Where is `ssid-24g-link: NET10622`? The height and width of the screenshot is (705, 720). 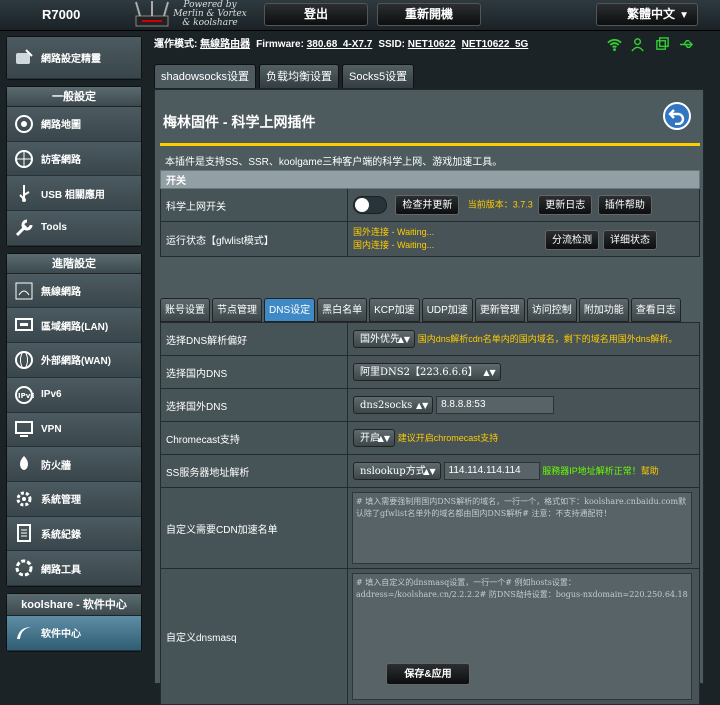 ssid-24g-link: NET10622 is located at coordinates (432, 45).